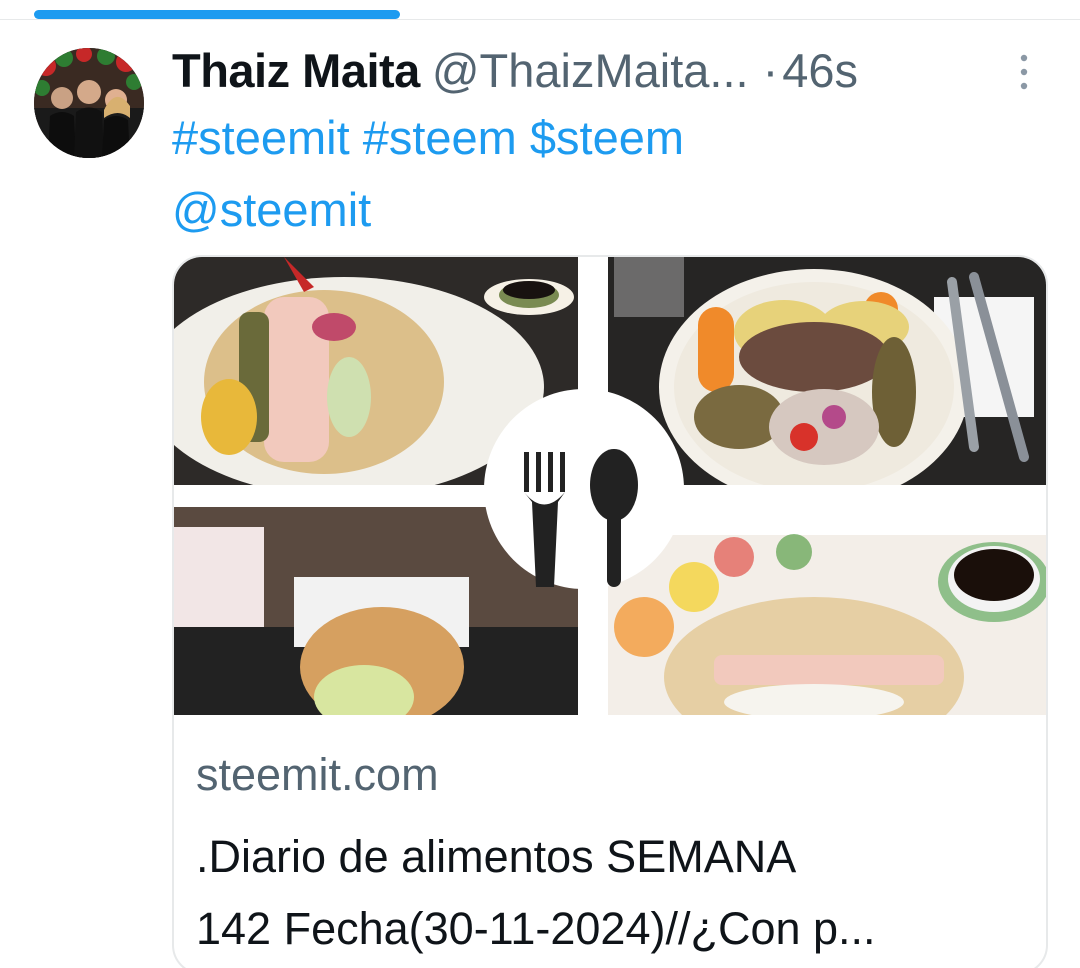 This screenshot has width=1080, height=968. What do you see at coordinates (317, 774) in the screenshot?
I see `card-domain: steemit.com` at bounding box center [317, 774].